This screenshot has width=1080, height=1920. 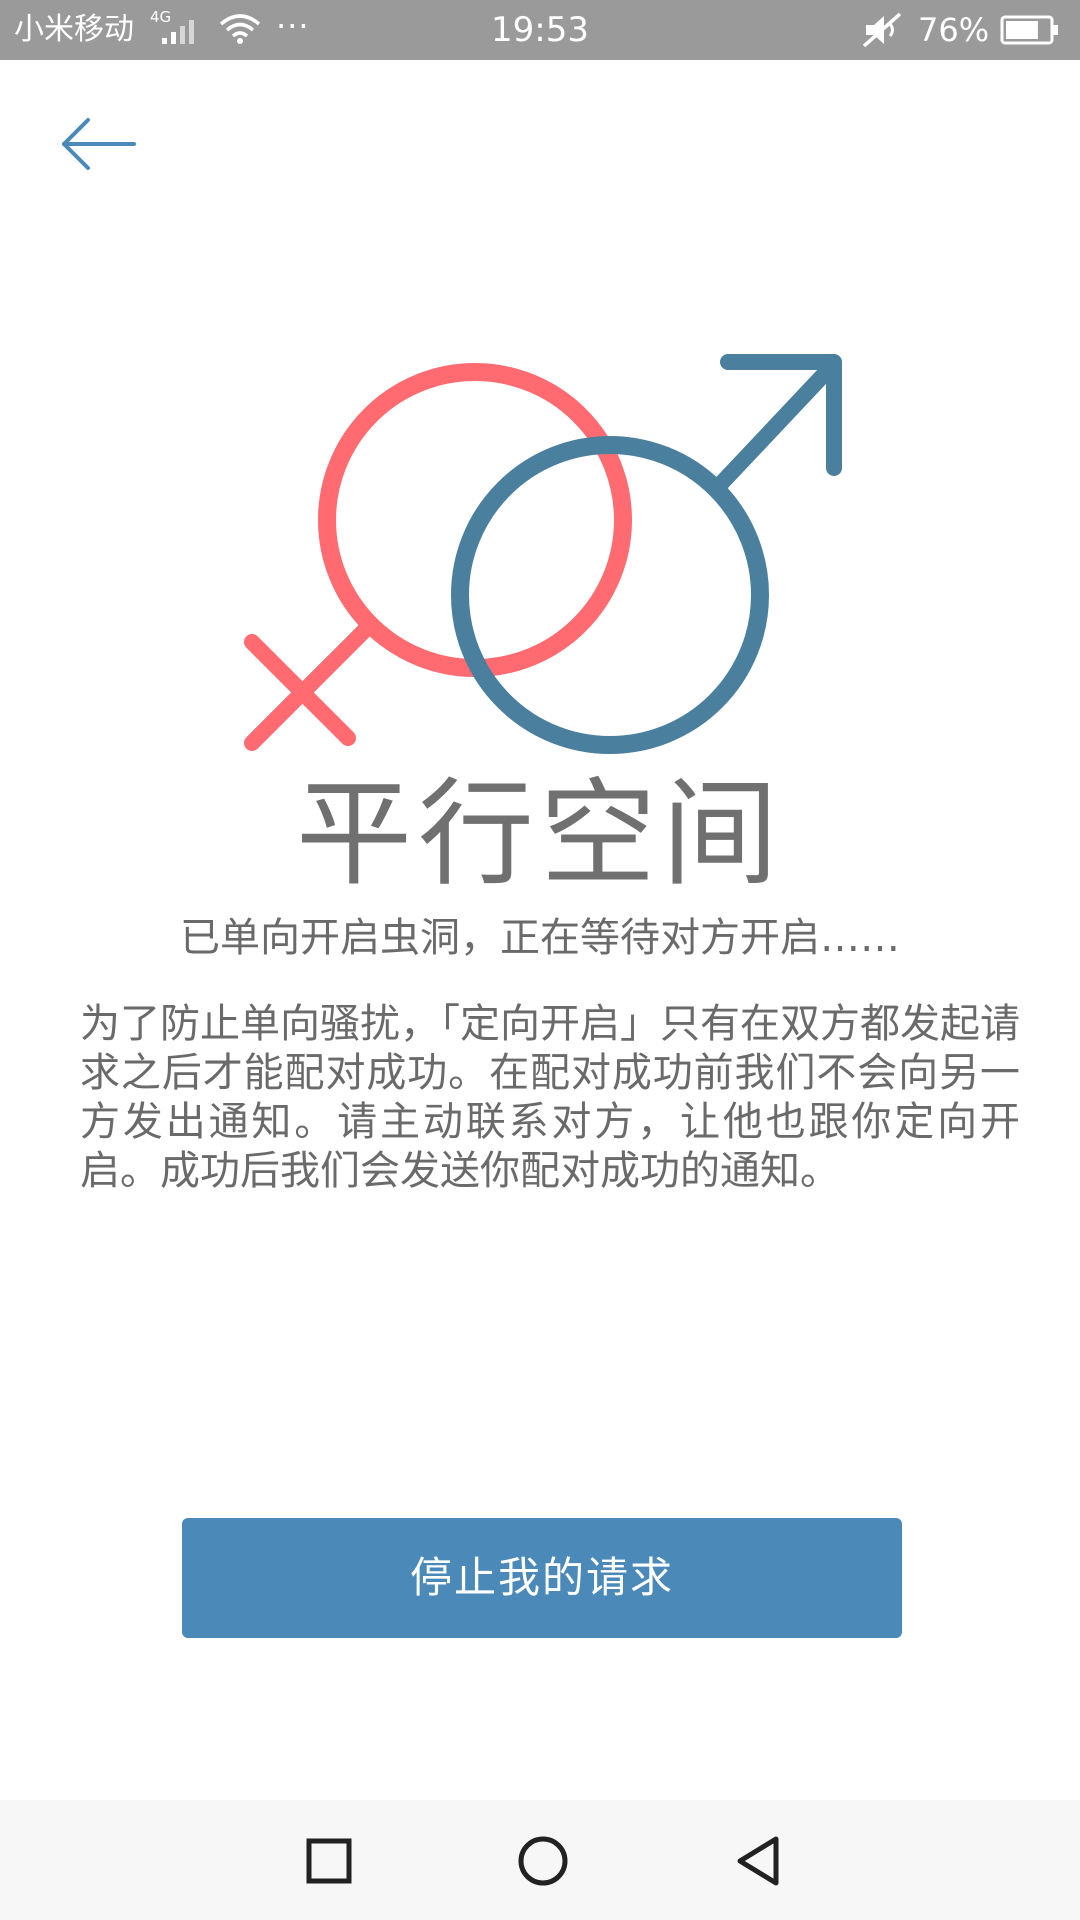 I want to click on female-male-symbols-icon, so click(x=543, y=554).